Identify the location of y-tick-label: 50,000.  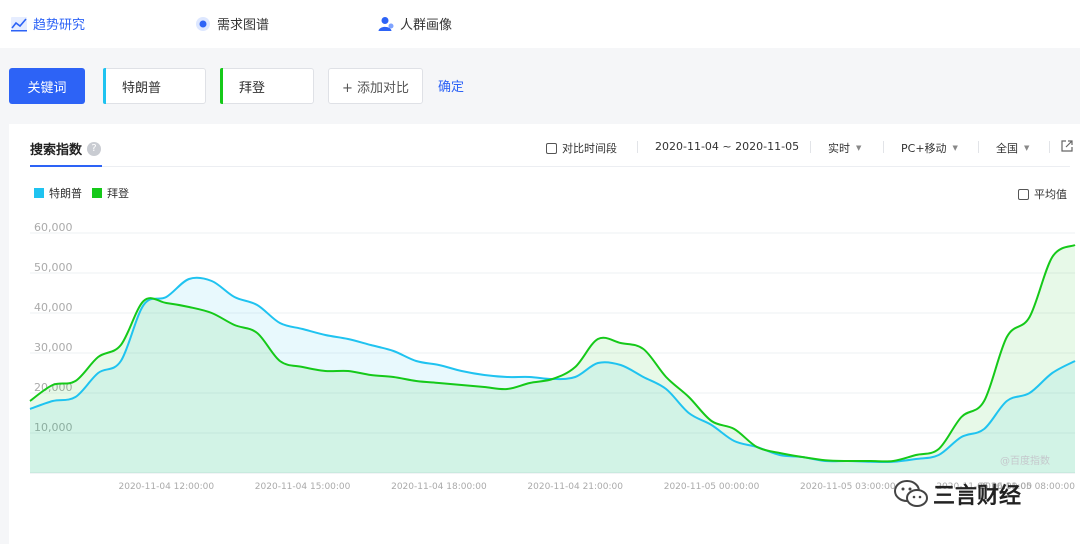
(53, 267).